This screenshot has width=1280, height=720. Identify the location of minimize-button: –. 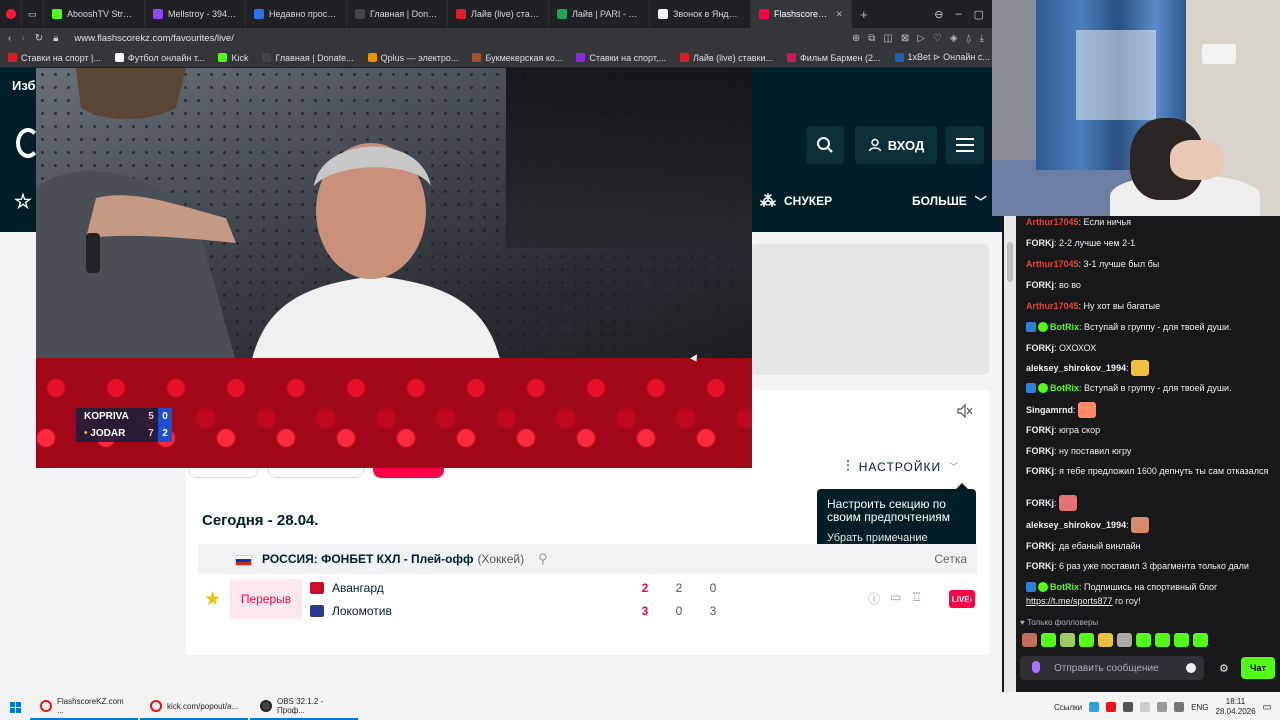
(958, 14).